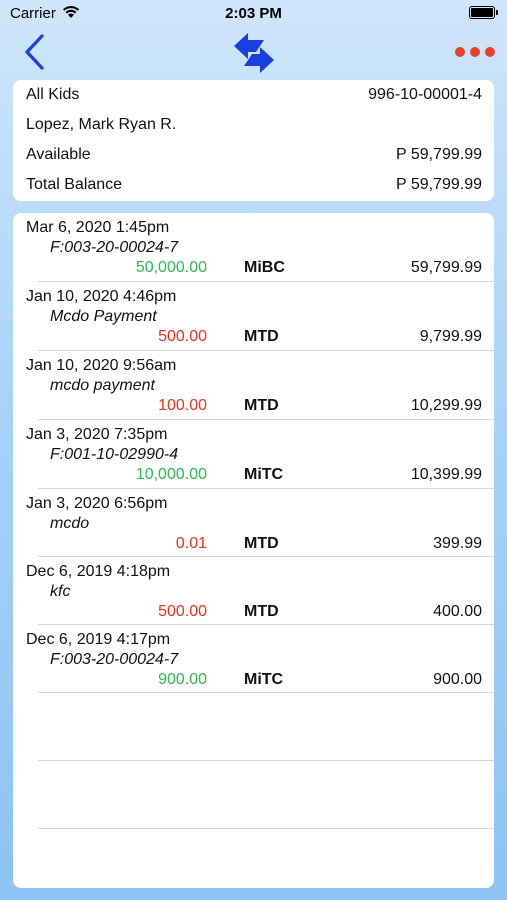  What do you see at coordinates (97, 503) in the screenshot?
I see `transaction-date: Jan 3, 2020 6:56pm` at bounding box center [97, 503].